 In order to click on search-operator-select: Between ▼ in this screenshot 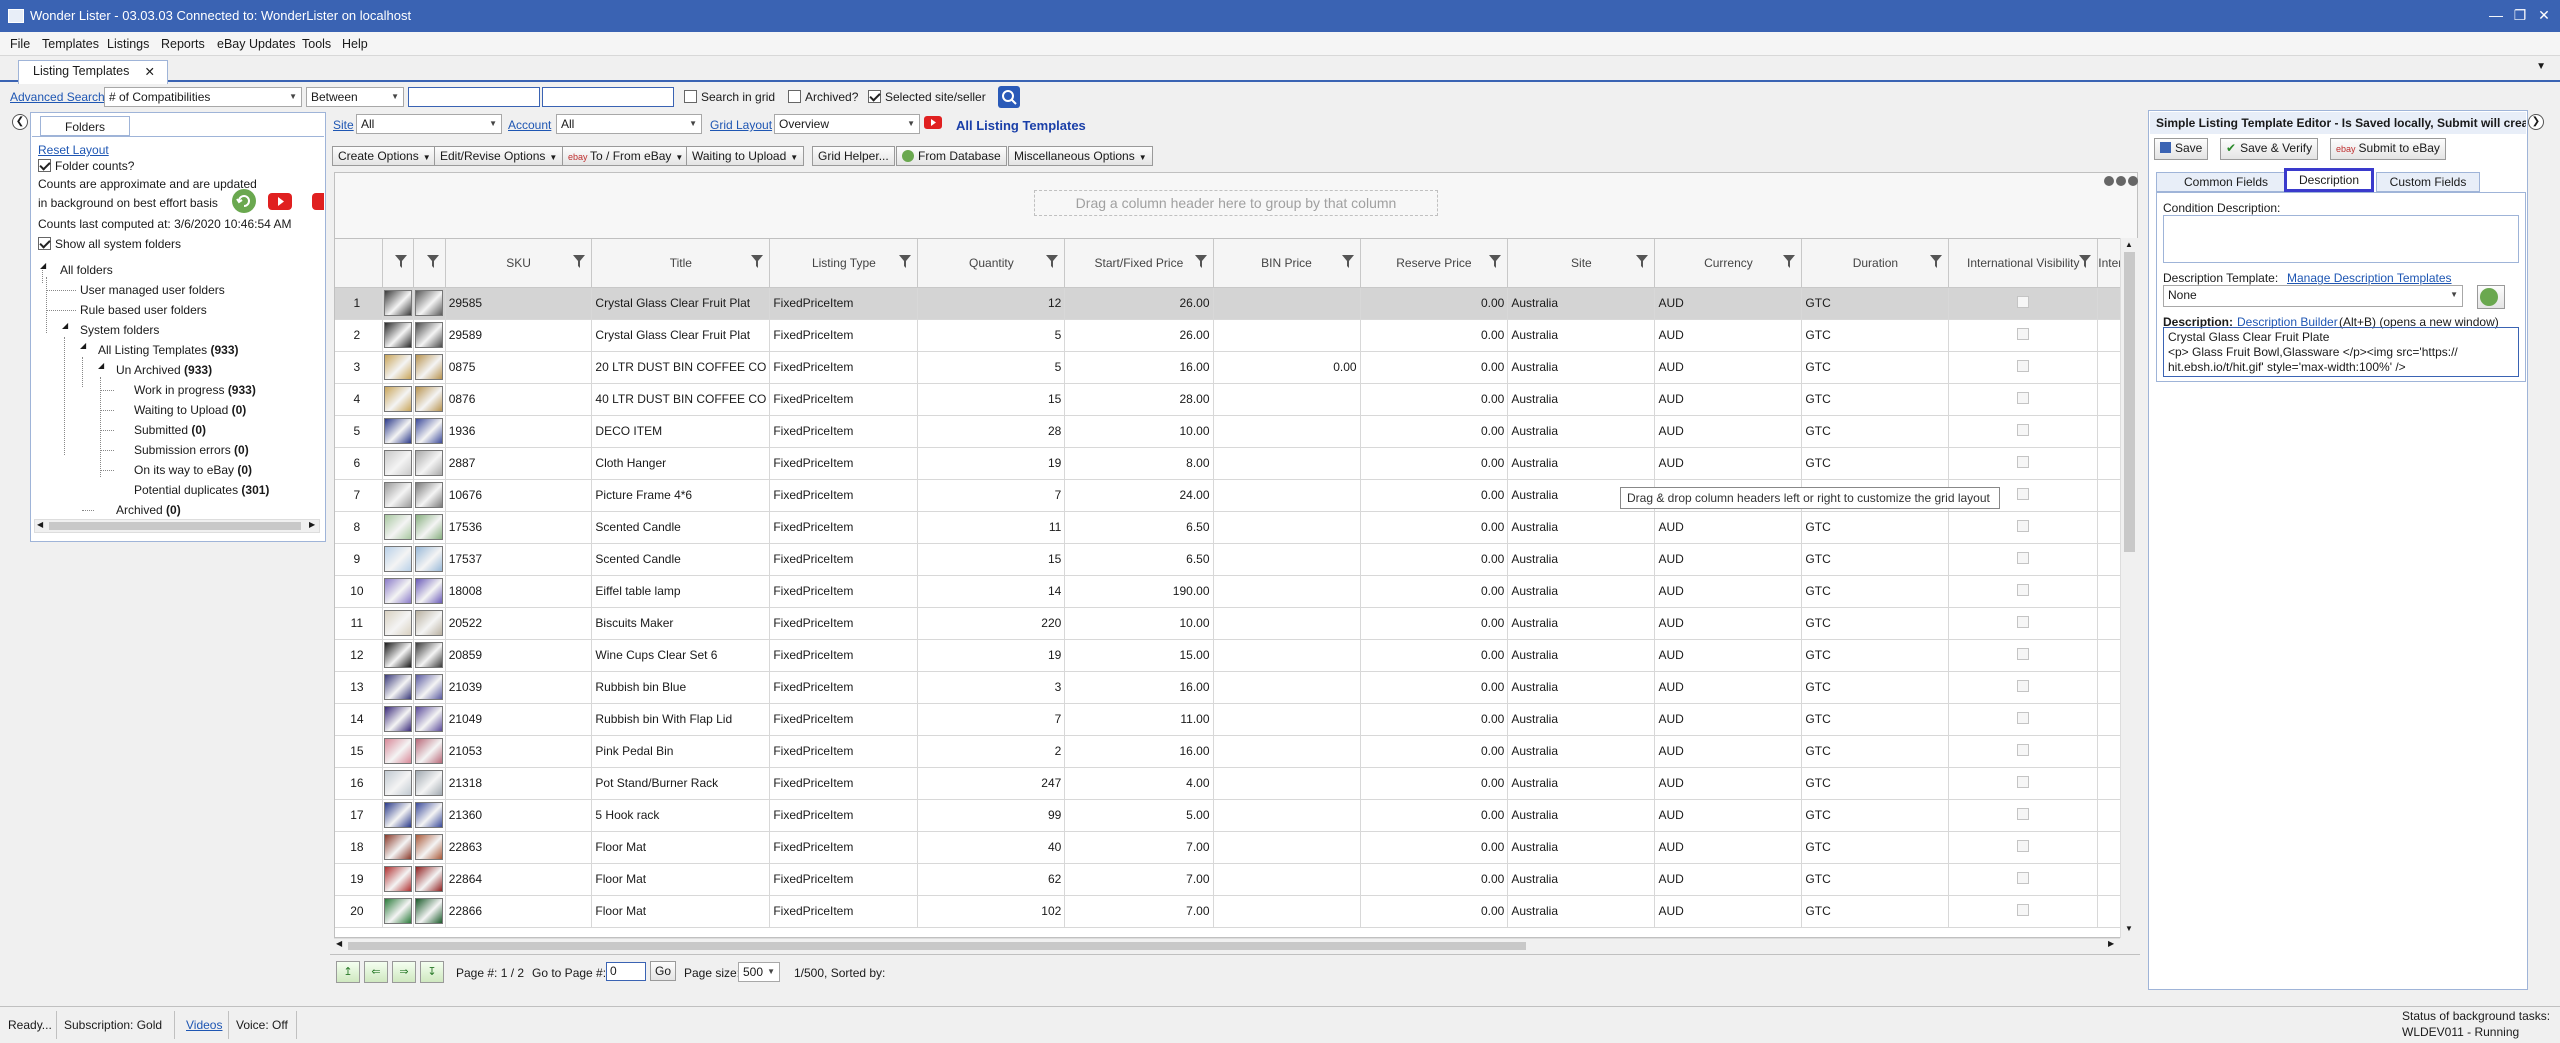, I will do `click(355, 97)`.